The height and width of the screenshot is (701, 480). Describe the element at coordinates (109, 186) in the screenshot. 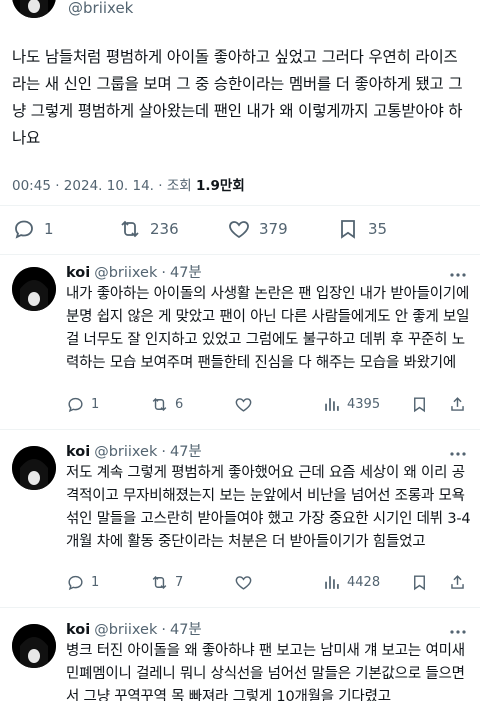

I see `post-date: 2024. 10. 14.` at that location.